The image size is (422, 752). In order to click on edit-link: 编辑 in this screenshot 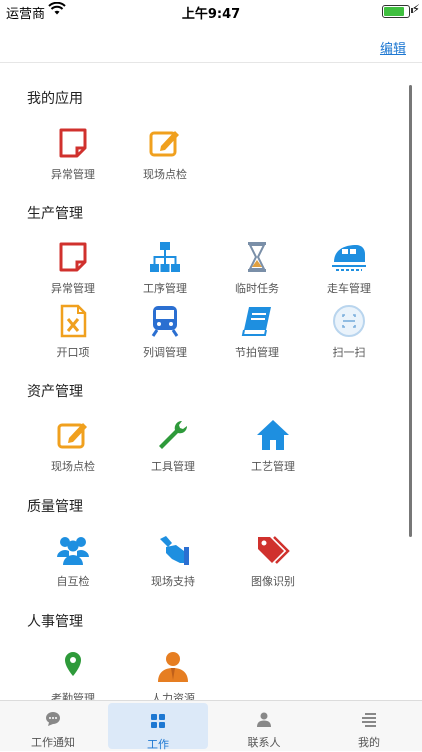, I will do `click(393, 47)`.